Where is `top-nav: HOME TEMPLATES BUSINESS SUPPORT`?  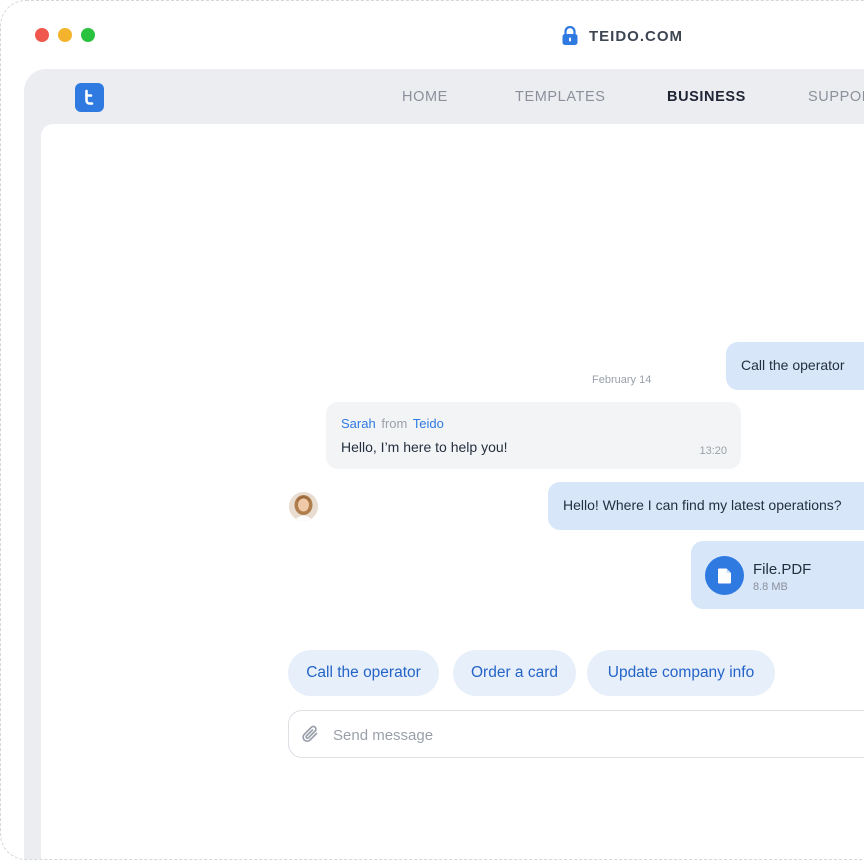
top-nav: HOME TEMPLATES BUSINESS SUPPORT is located at coordinates (444, 97).